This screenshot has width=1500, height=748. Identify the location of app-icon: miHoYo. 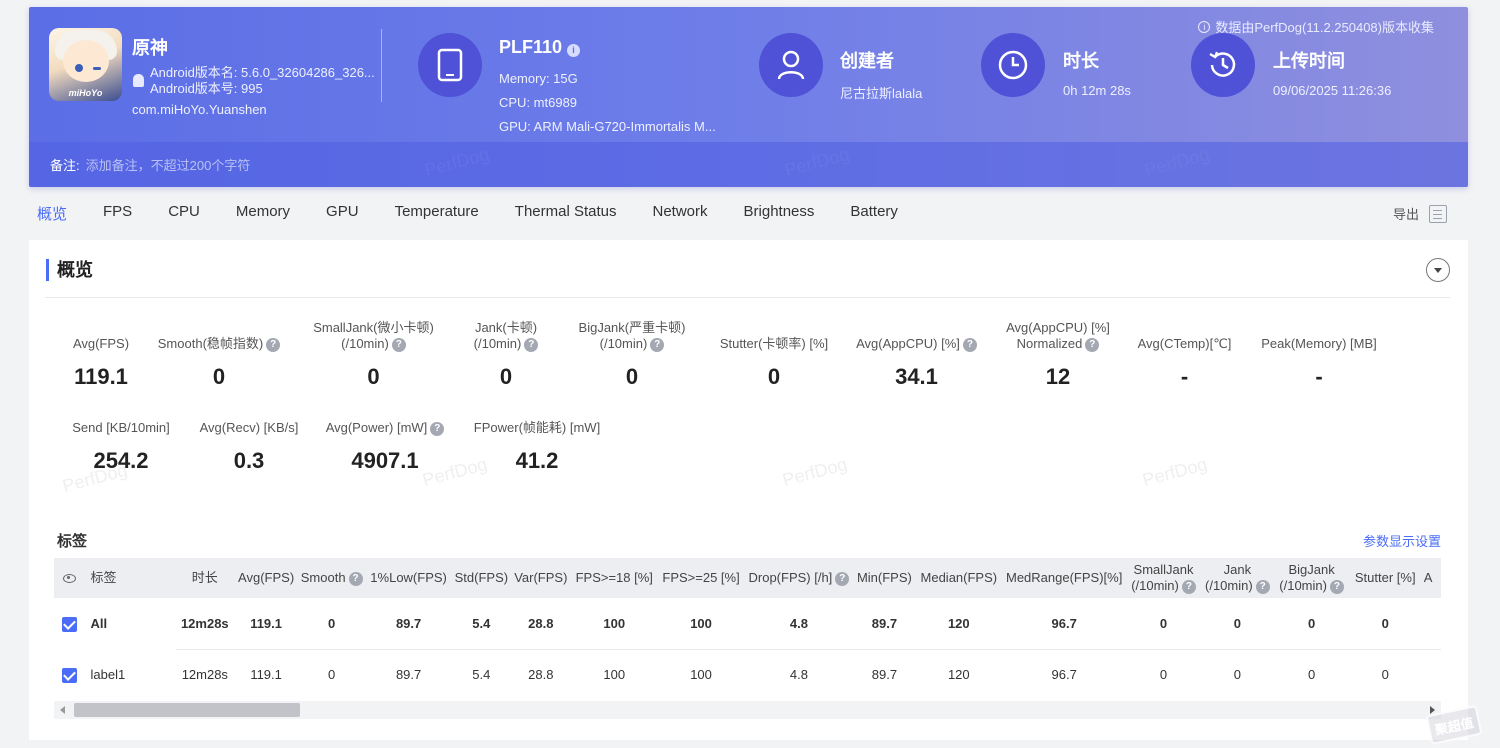
(85, 64).